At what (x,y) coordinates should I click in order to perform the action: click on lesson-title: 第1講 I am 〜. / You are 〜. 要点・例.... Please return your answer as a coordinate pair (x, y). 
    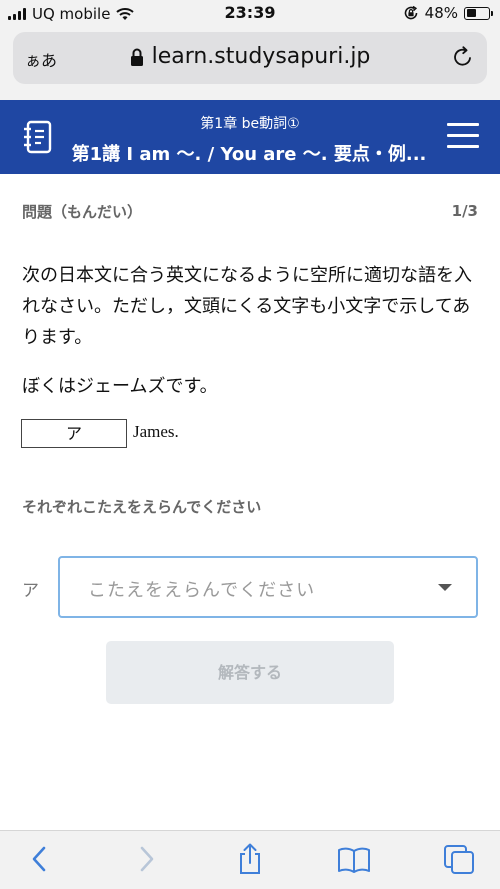
    Looking at the image, I should click on (249, 154).